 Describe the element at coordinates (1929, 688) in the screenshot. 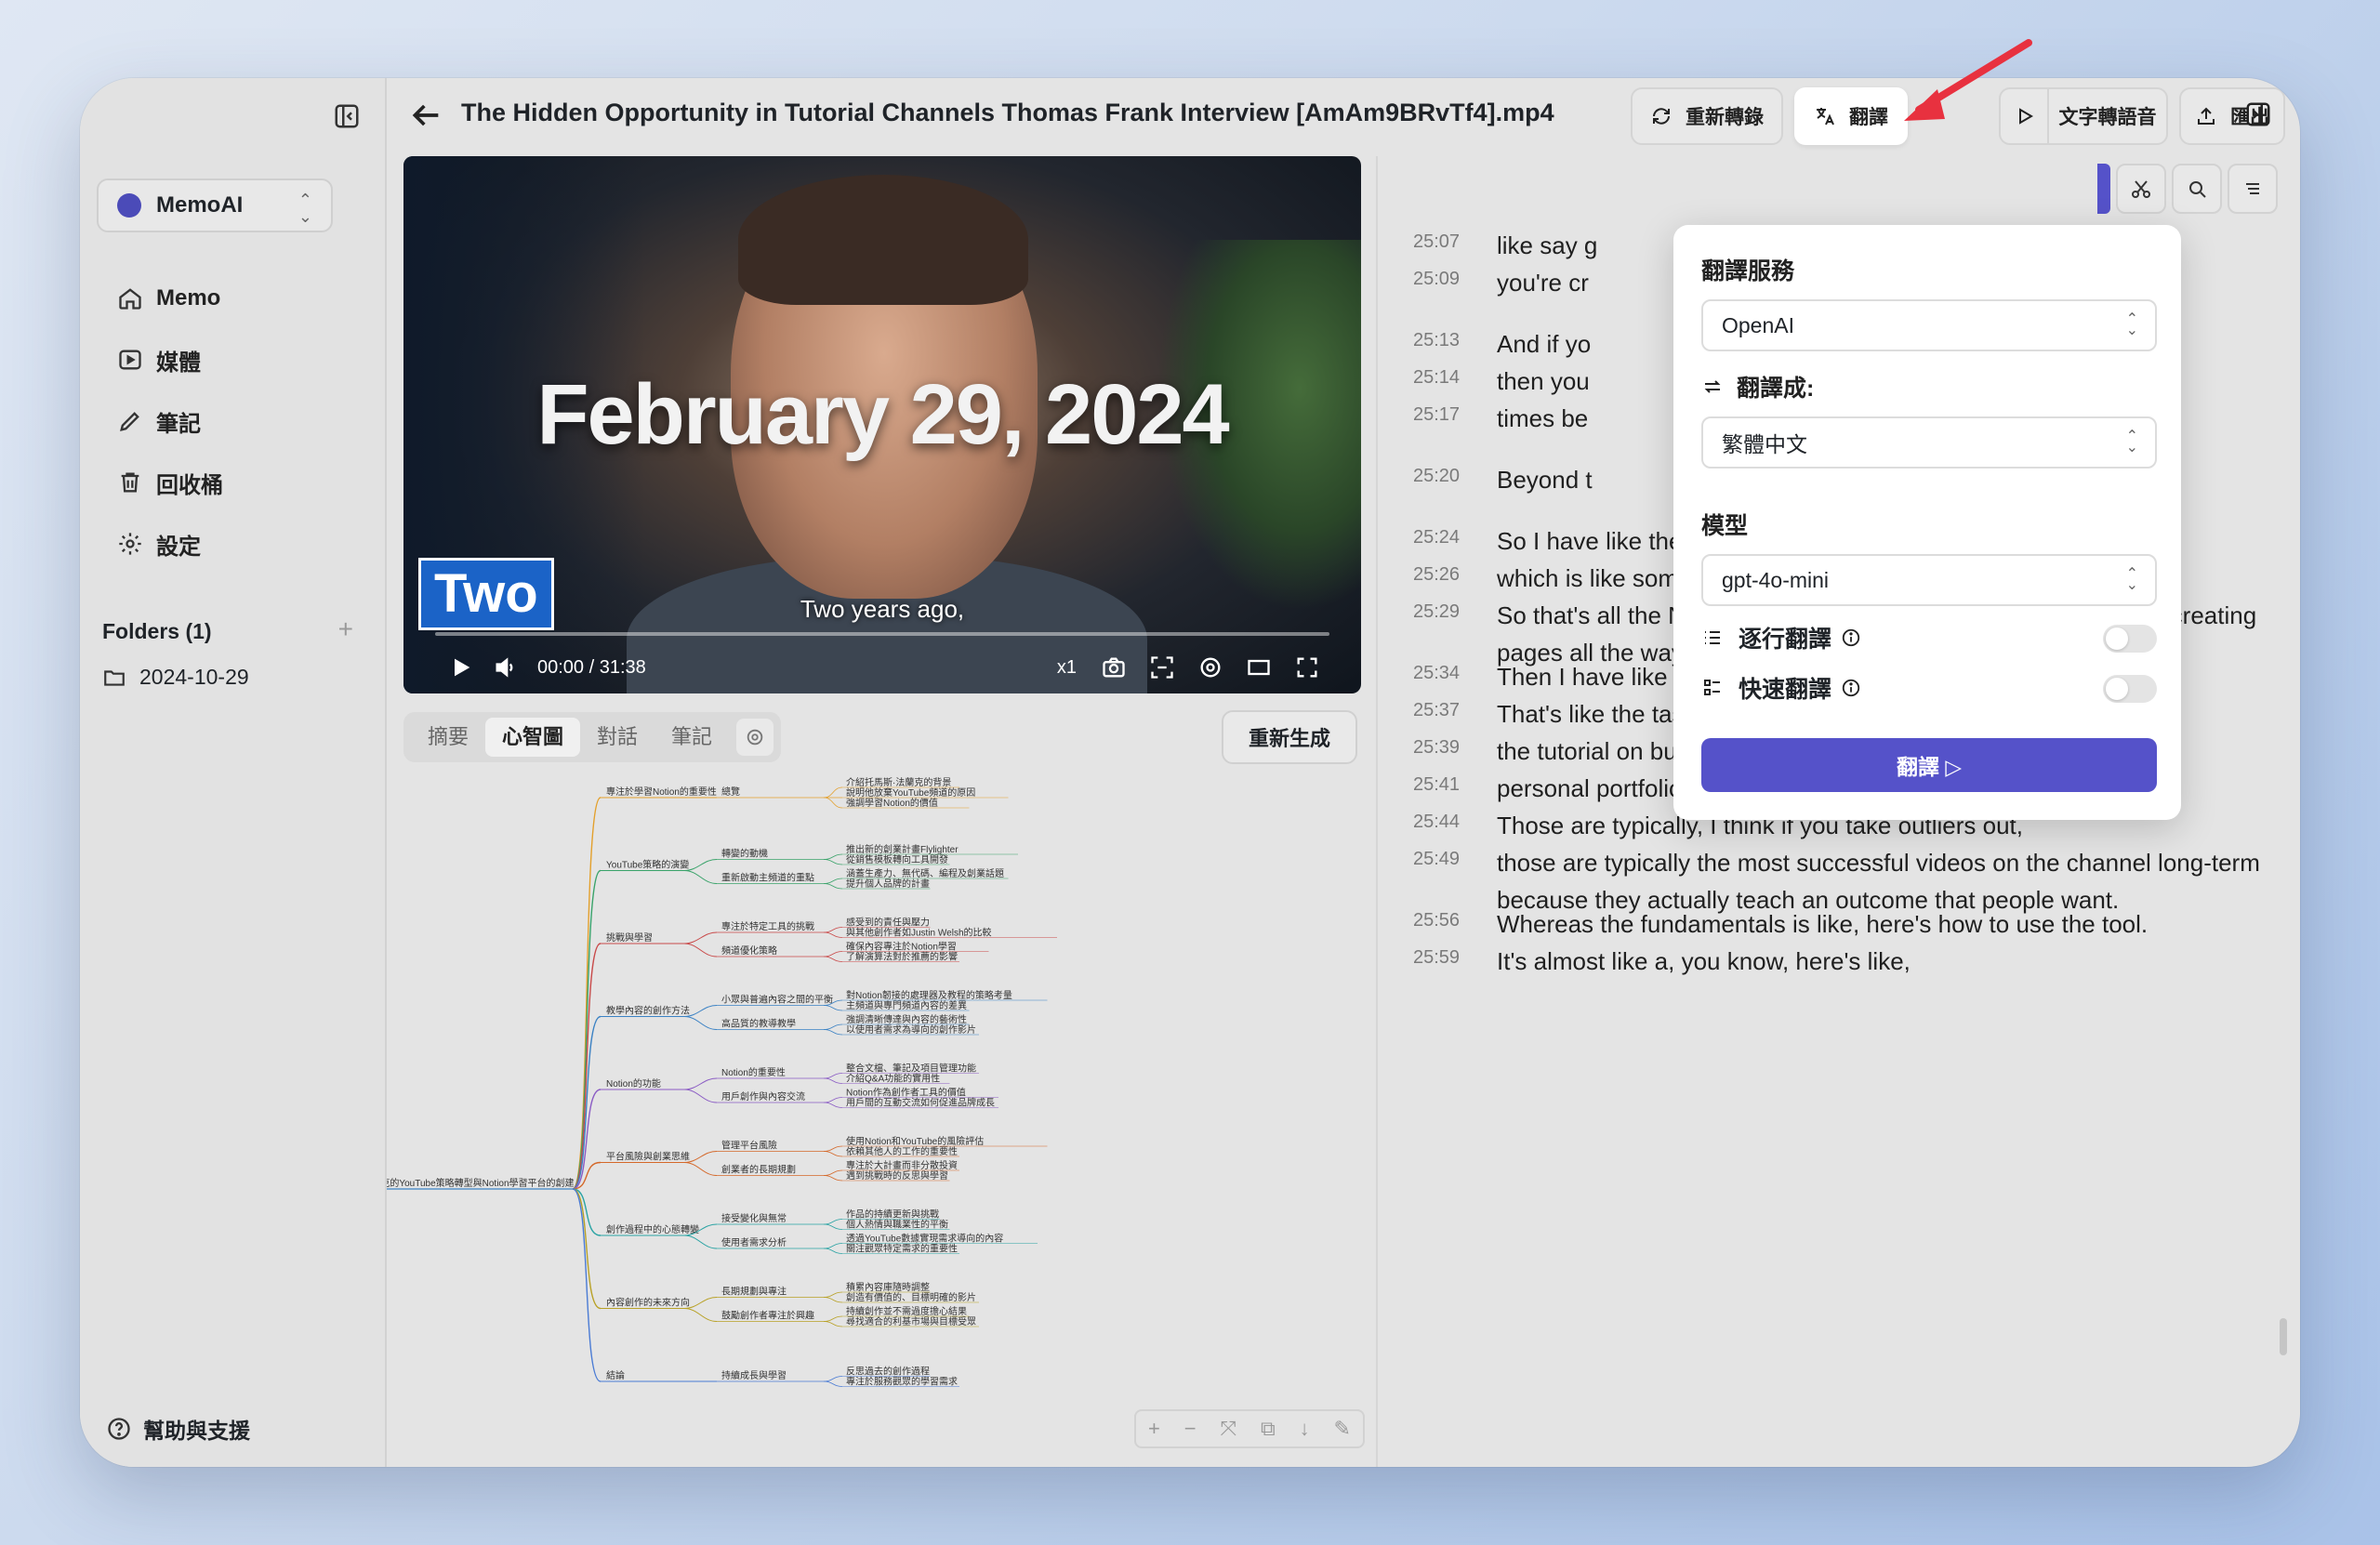

I see `fast-translate-row: 快速翻譯` at that location.